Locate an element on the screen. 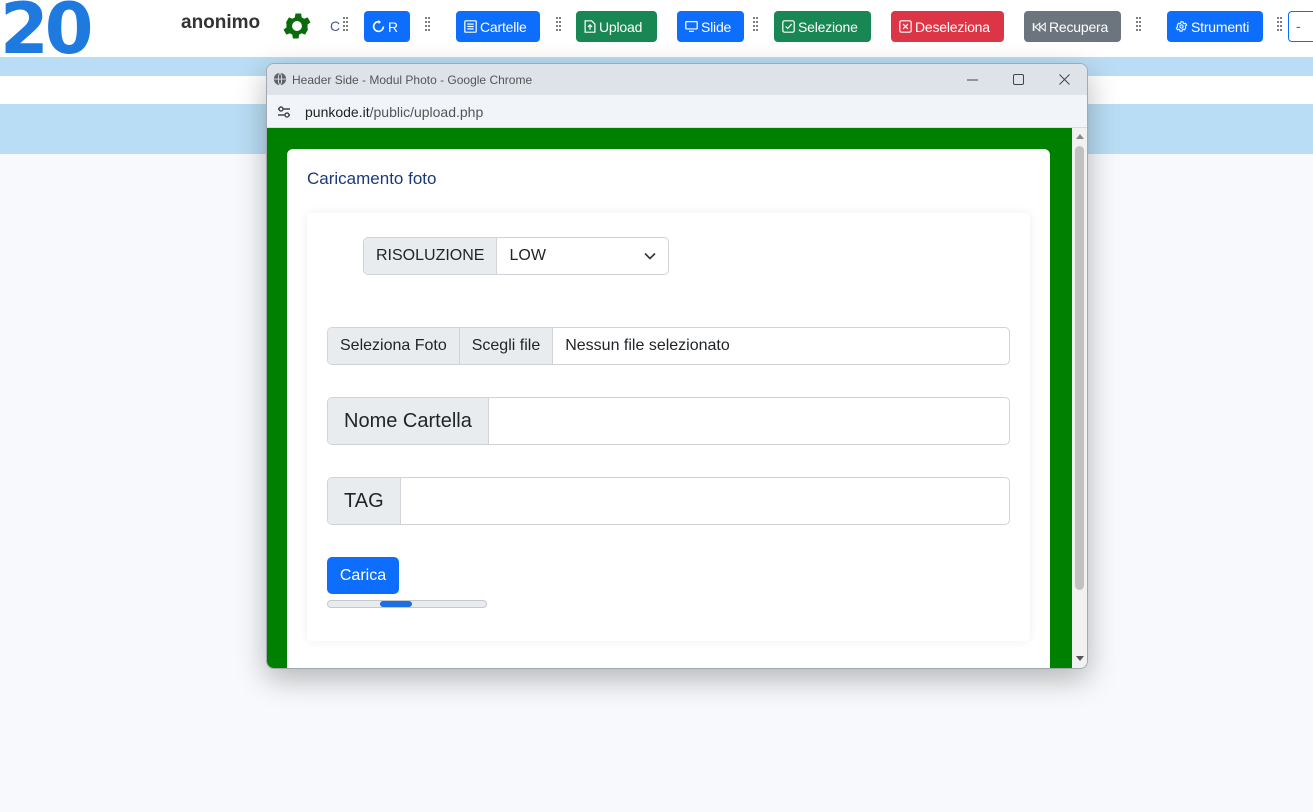 This screenshot has height=812, width=1313. chevron-down-icon is located at coordinates (650, 256).